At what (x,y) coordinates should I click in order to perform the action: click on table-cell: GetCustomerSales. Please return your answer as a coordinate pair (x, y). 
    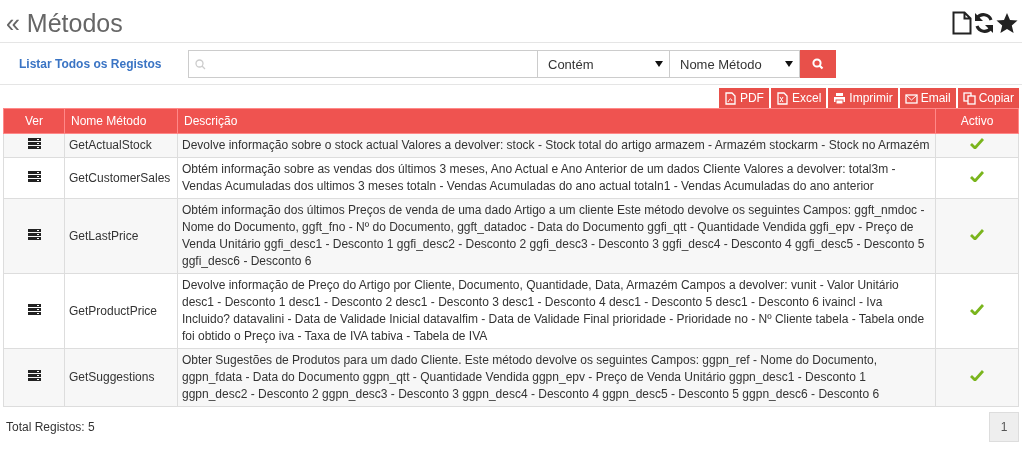
    Looking at the image, I should click on (121, 178).